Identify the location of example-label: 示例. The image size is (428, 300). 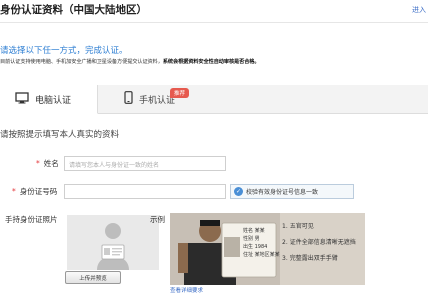
(157, 219).